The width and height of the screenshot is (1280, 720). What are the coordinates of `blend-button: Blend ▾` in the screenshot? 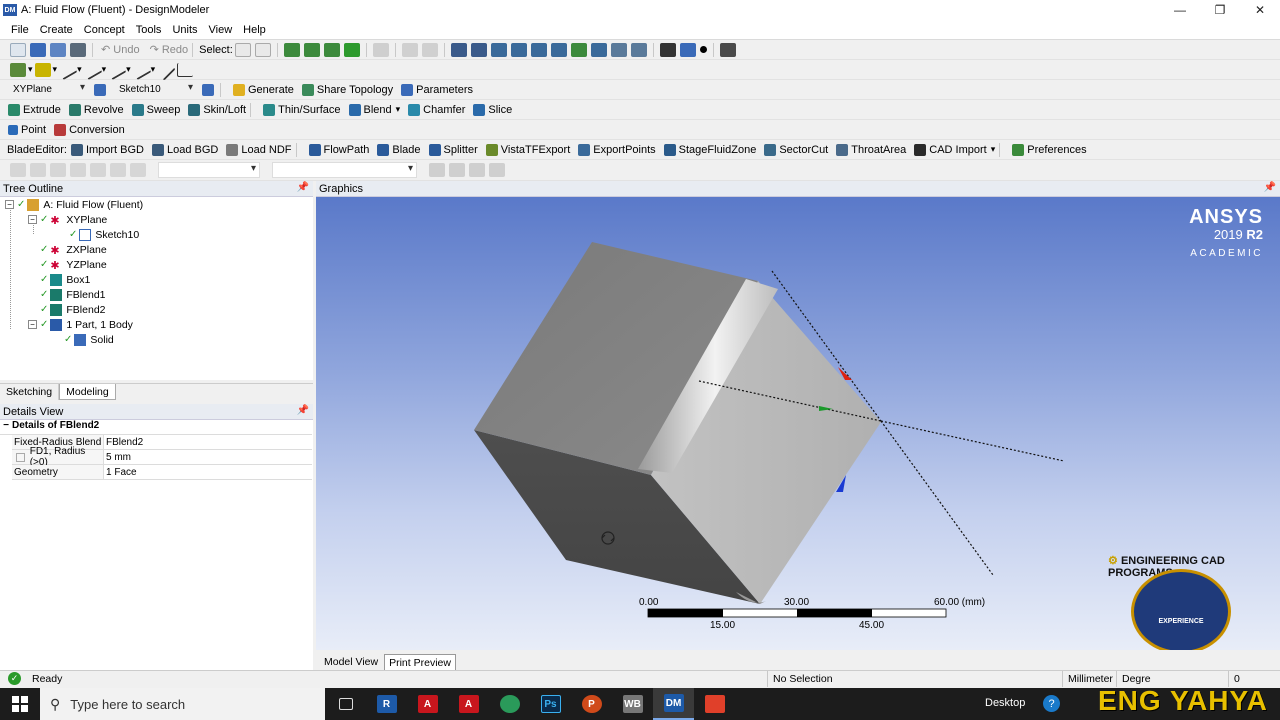 It's located at (374, 109).